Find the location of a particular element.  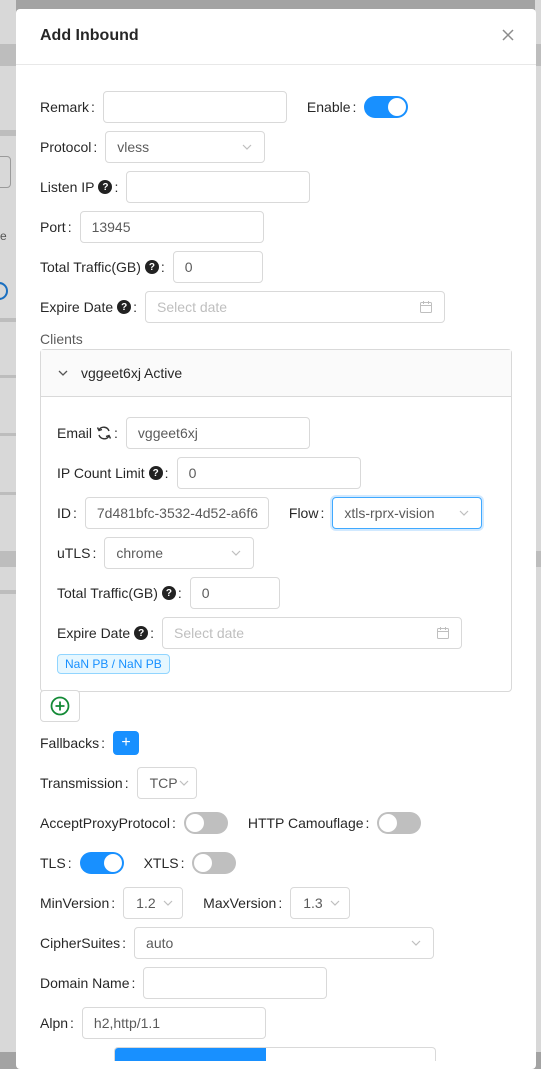

client-expire-date-picker: Select date is located at coordinates (312, 633).